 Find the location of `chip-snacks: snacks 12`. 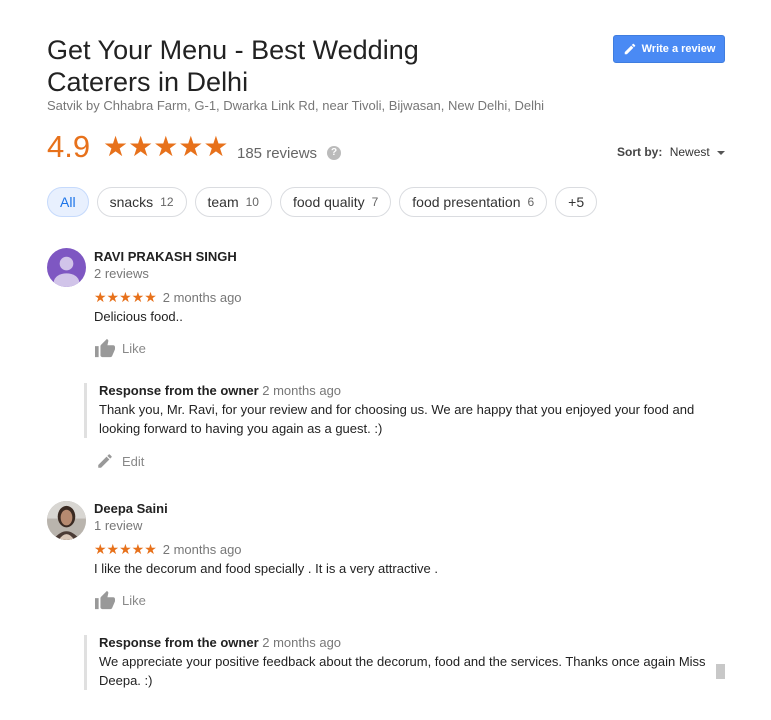

chip-snacks: snacks 12 is located at coordinates (141, 202).